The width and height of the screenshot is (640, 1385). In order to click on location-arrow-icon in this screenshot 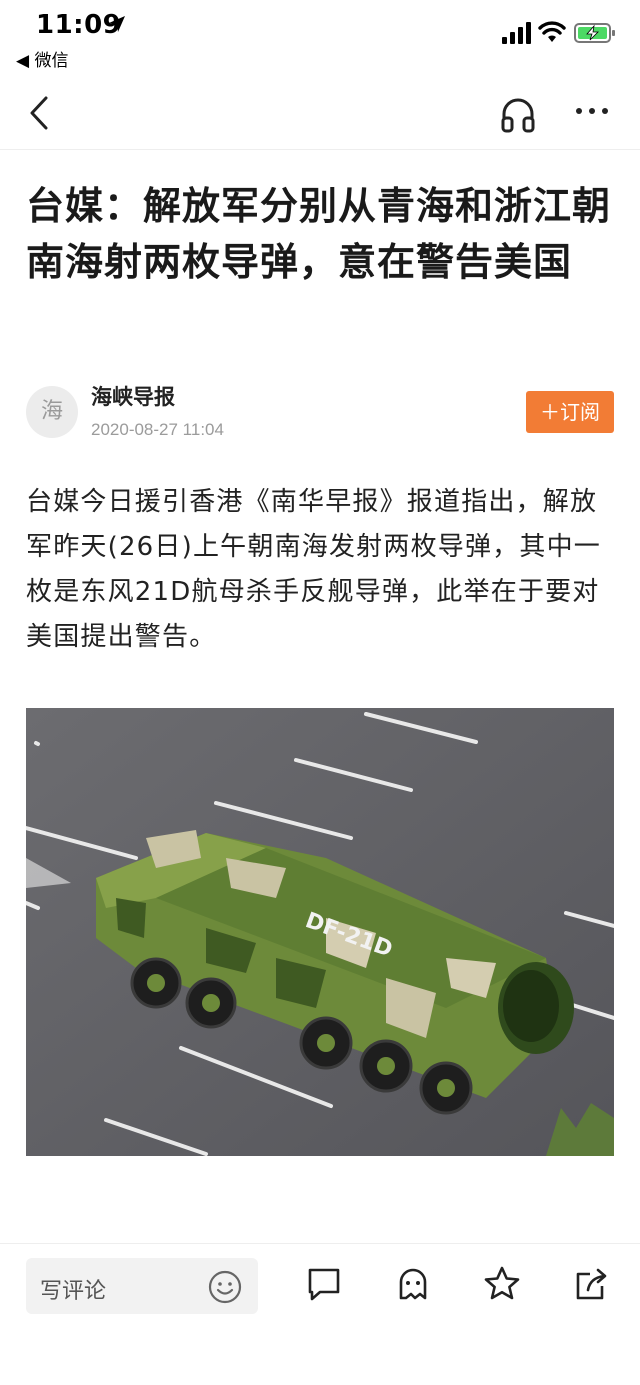, I will do `click(117, 24)`.